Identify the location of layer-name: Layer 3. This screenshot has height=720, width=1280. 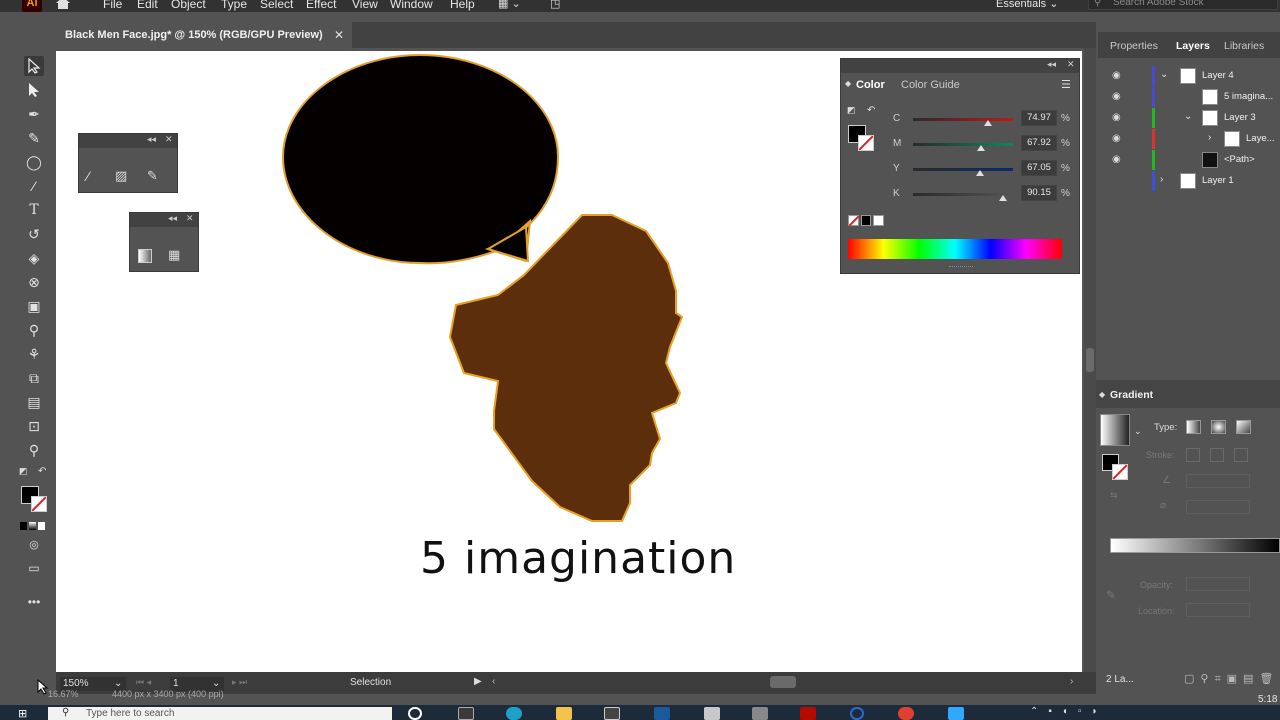
(1240, 117).